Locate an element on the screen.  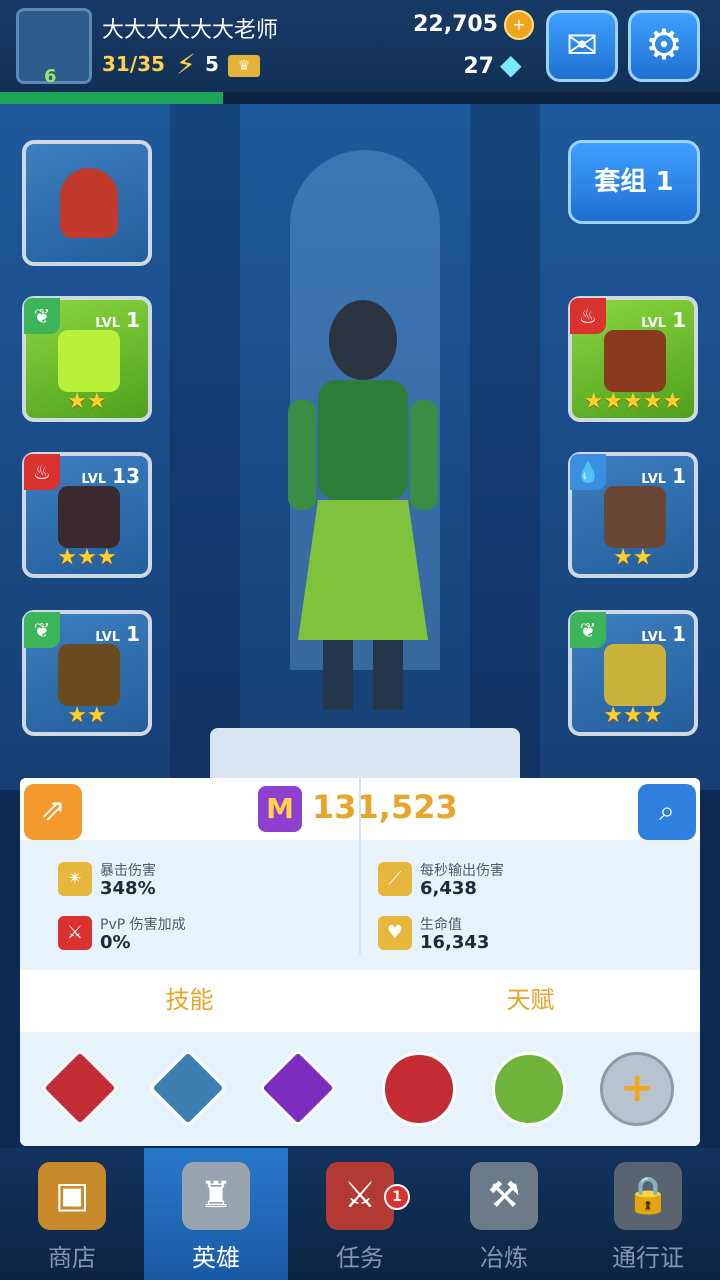
wolf-helmet-icon is located at coordinates (89, 517).